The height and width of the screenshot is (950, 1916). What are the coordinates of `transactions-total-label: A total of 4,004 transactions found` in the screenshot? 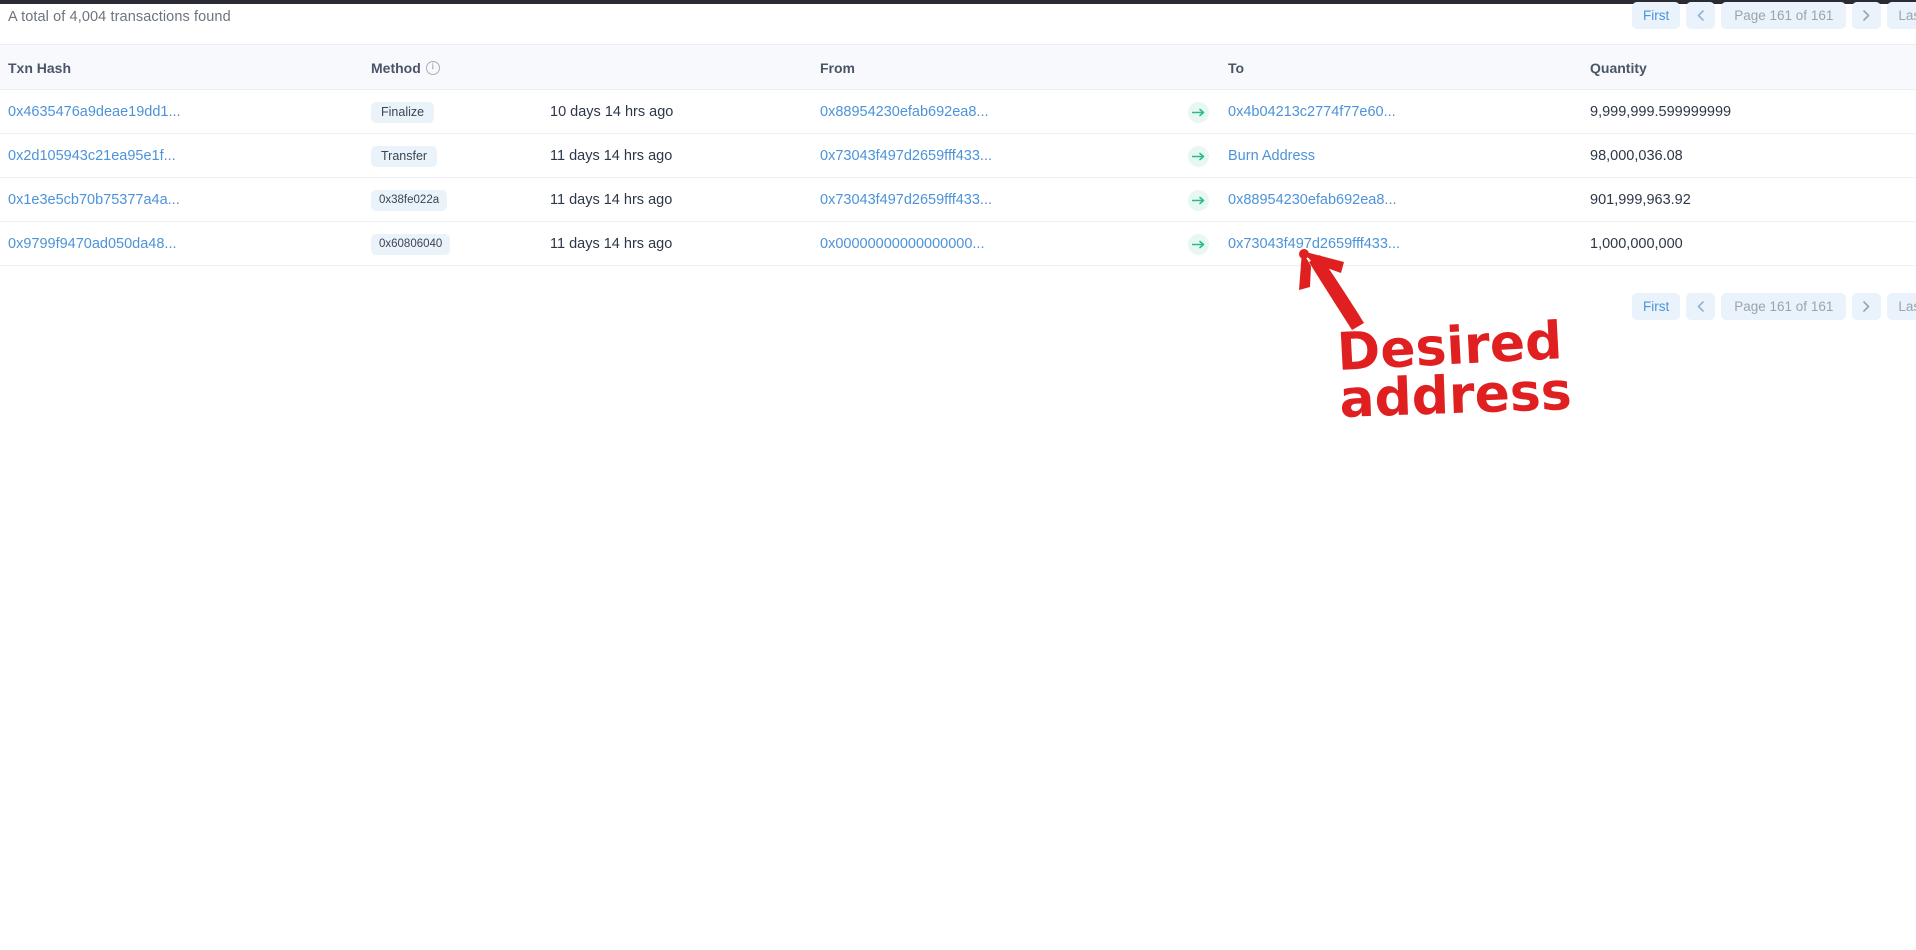 It's located at (119, 17).